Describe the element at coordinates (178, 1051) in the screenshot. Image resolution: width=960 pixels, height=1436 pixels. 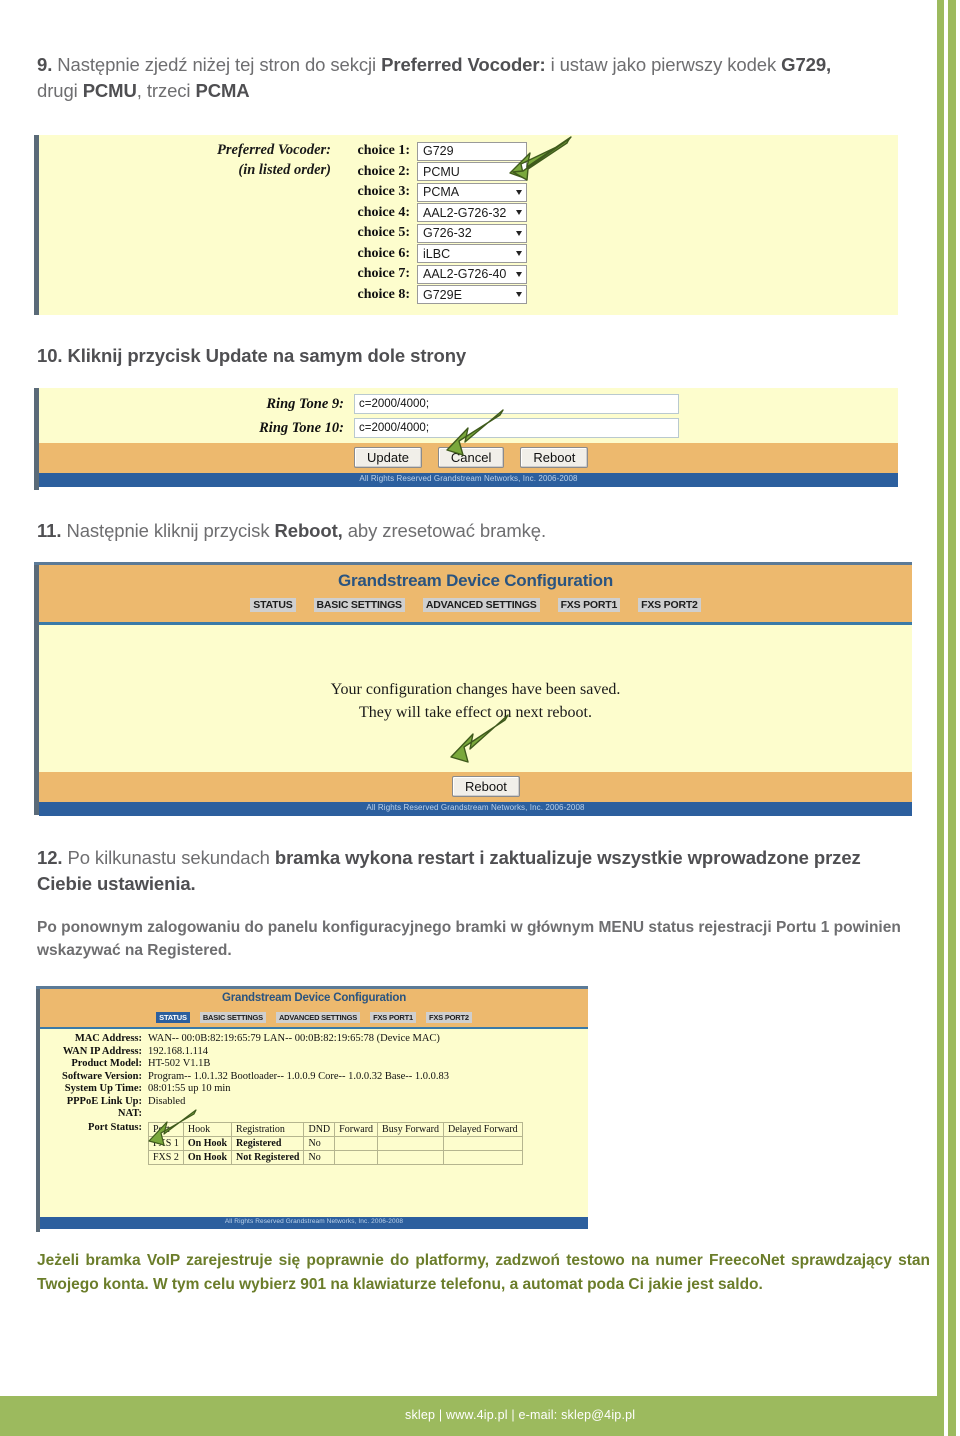
I see `wan-ip-value: 192.168.1.114` at that location.